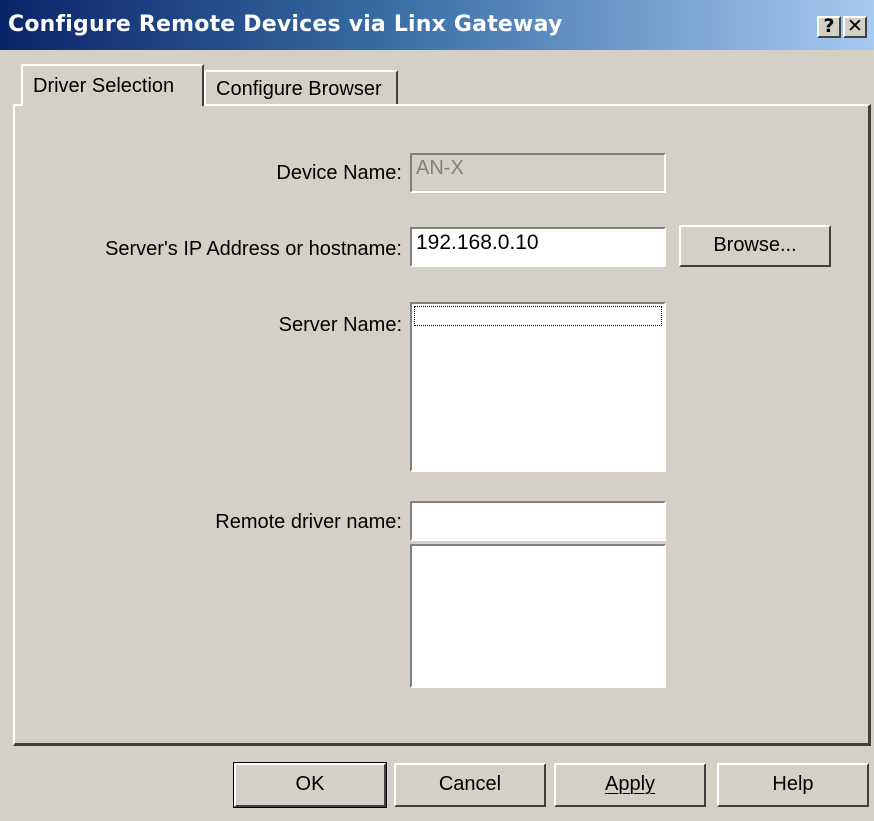 This screenshot has width=874, height=821. I want to click on server-name-label: Server Name:, so click(340, 325).